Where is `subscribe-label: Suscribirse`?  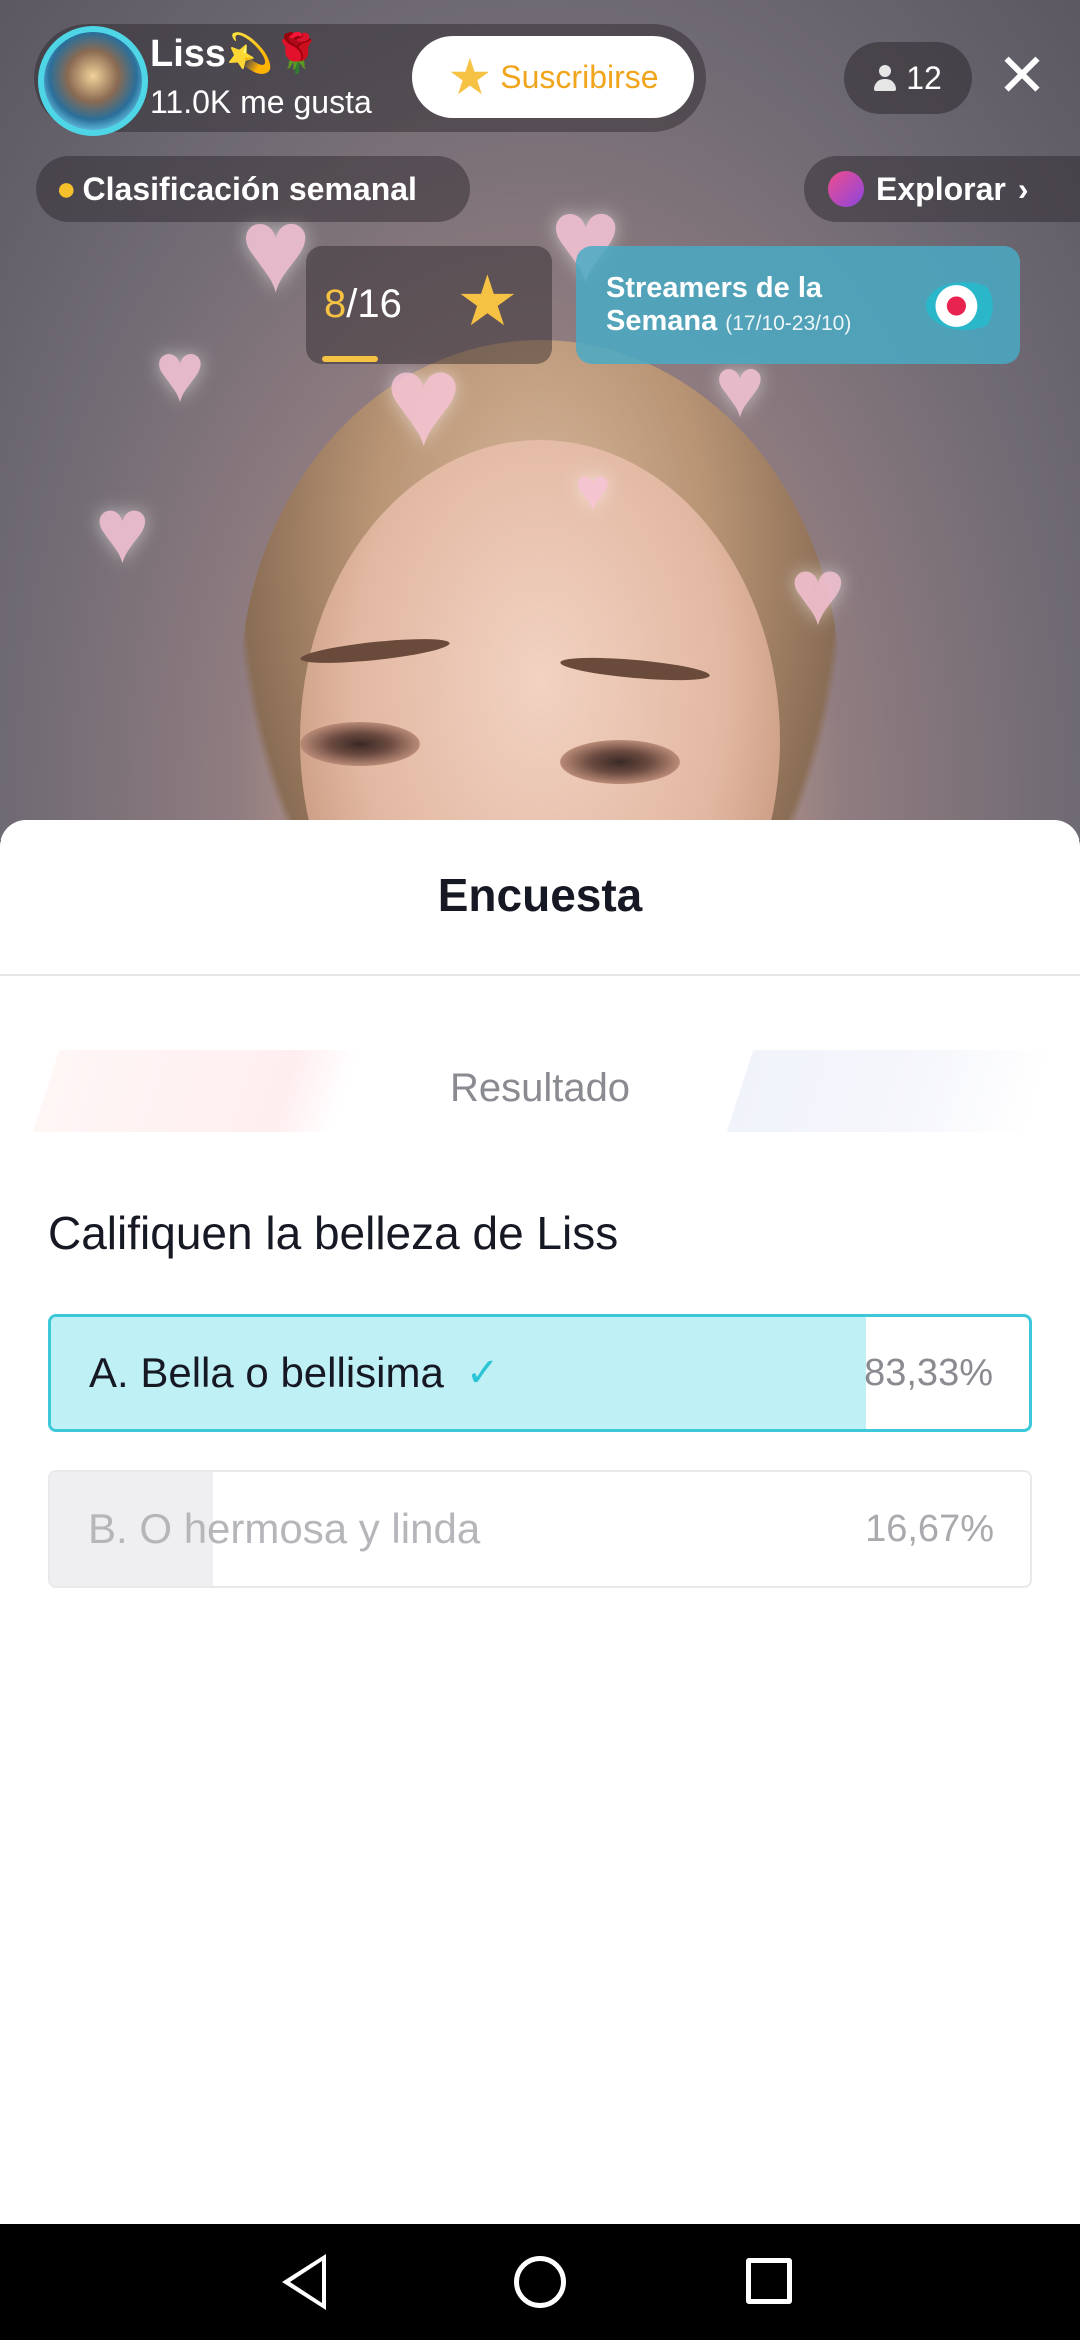 subscribe-label: Suscribirse is located at coordinates (579, 76).